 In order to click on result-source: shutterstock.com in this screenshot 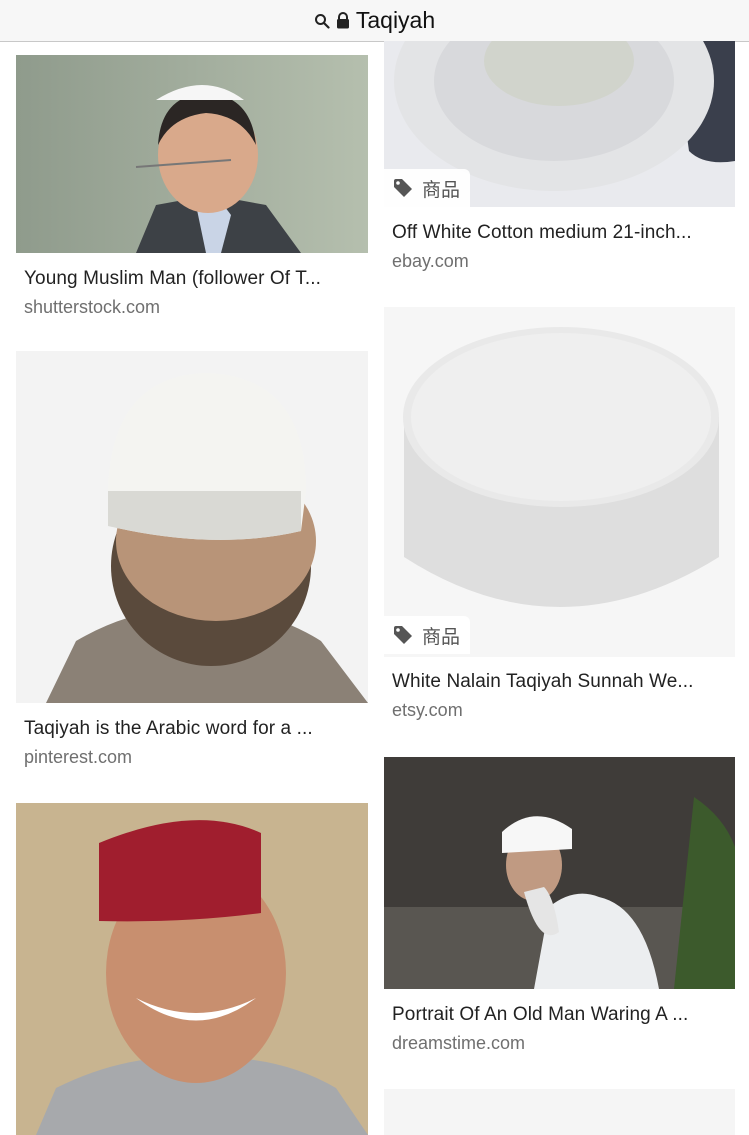, I will do `click(92, 307)`.